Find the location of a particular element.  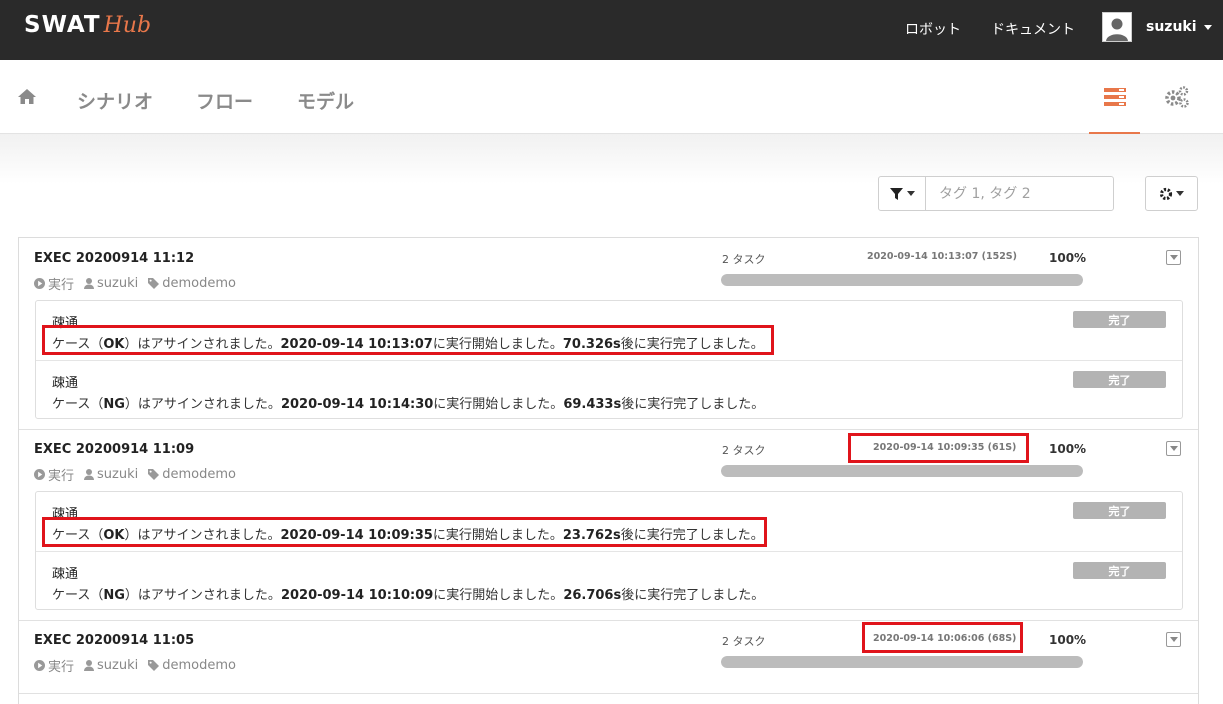

gear-icon is located at coordinates (1166, 193).